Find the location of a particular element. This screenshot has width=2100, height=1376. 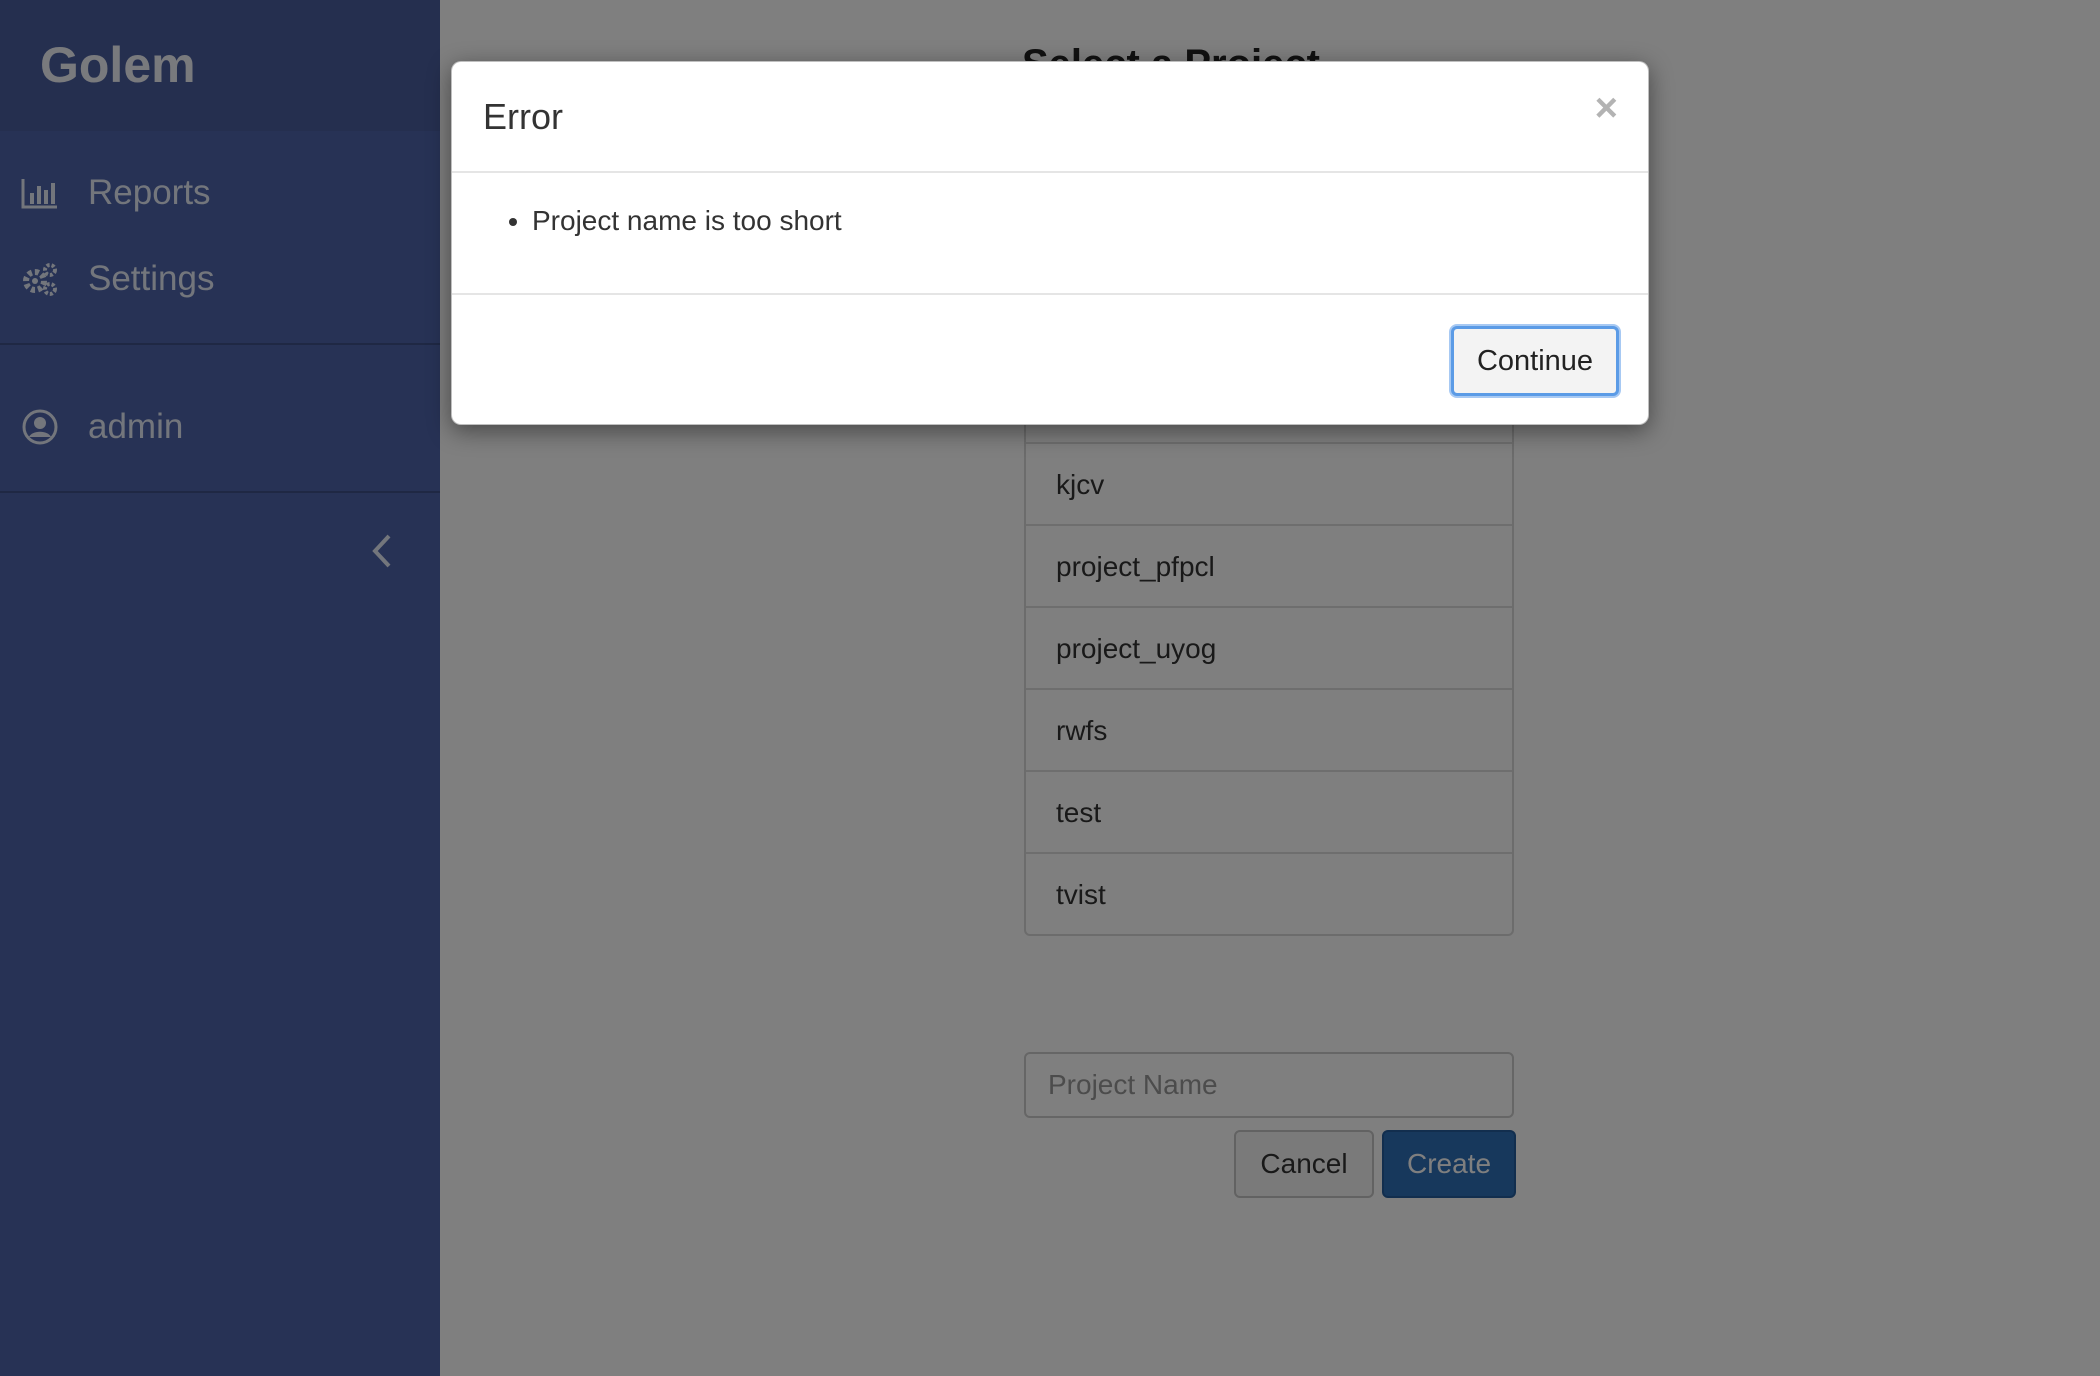

dialog-title: Error is located at coordinates (523, 116).